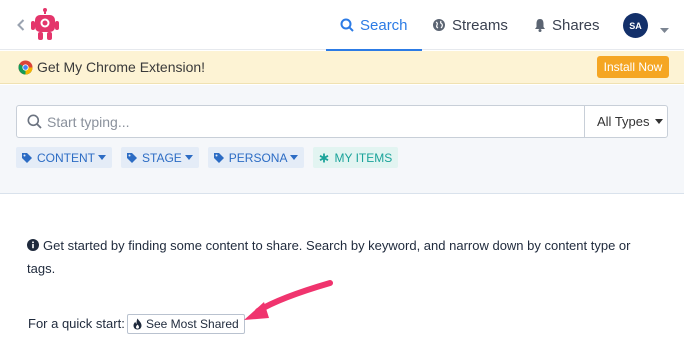 The image size is (684, 362). What do you see at coordinates (439, 25) in the screenshot?
I see `globe-icon` at bounding box center [439, 25].